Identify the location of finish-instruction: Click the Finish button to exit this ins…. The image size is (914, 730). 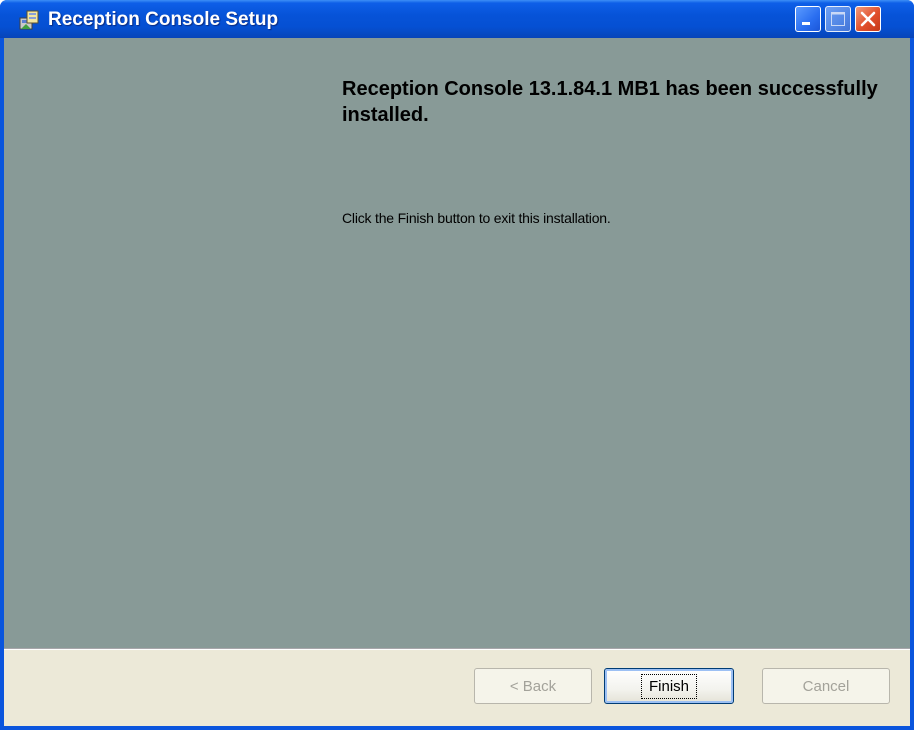
(476, 218).